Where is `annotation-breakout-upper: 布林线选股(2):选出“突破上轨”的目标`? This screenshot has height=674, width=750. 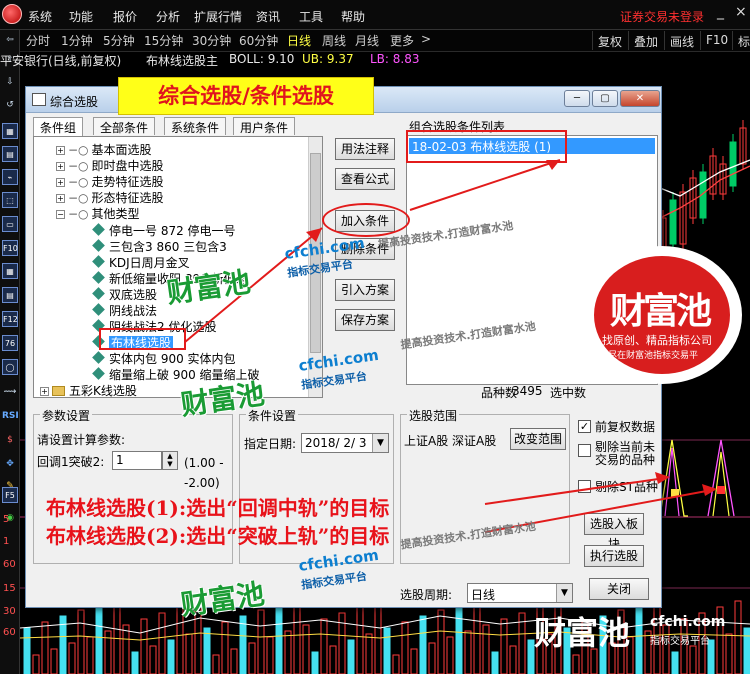
annotation-breakout-upper: 布林线选股(2):选出“突破上轨”的目标 is located at coordinates (218, 536).